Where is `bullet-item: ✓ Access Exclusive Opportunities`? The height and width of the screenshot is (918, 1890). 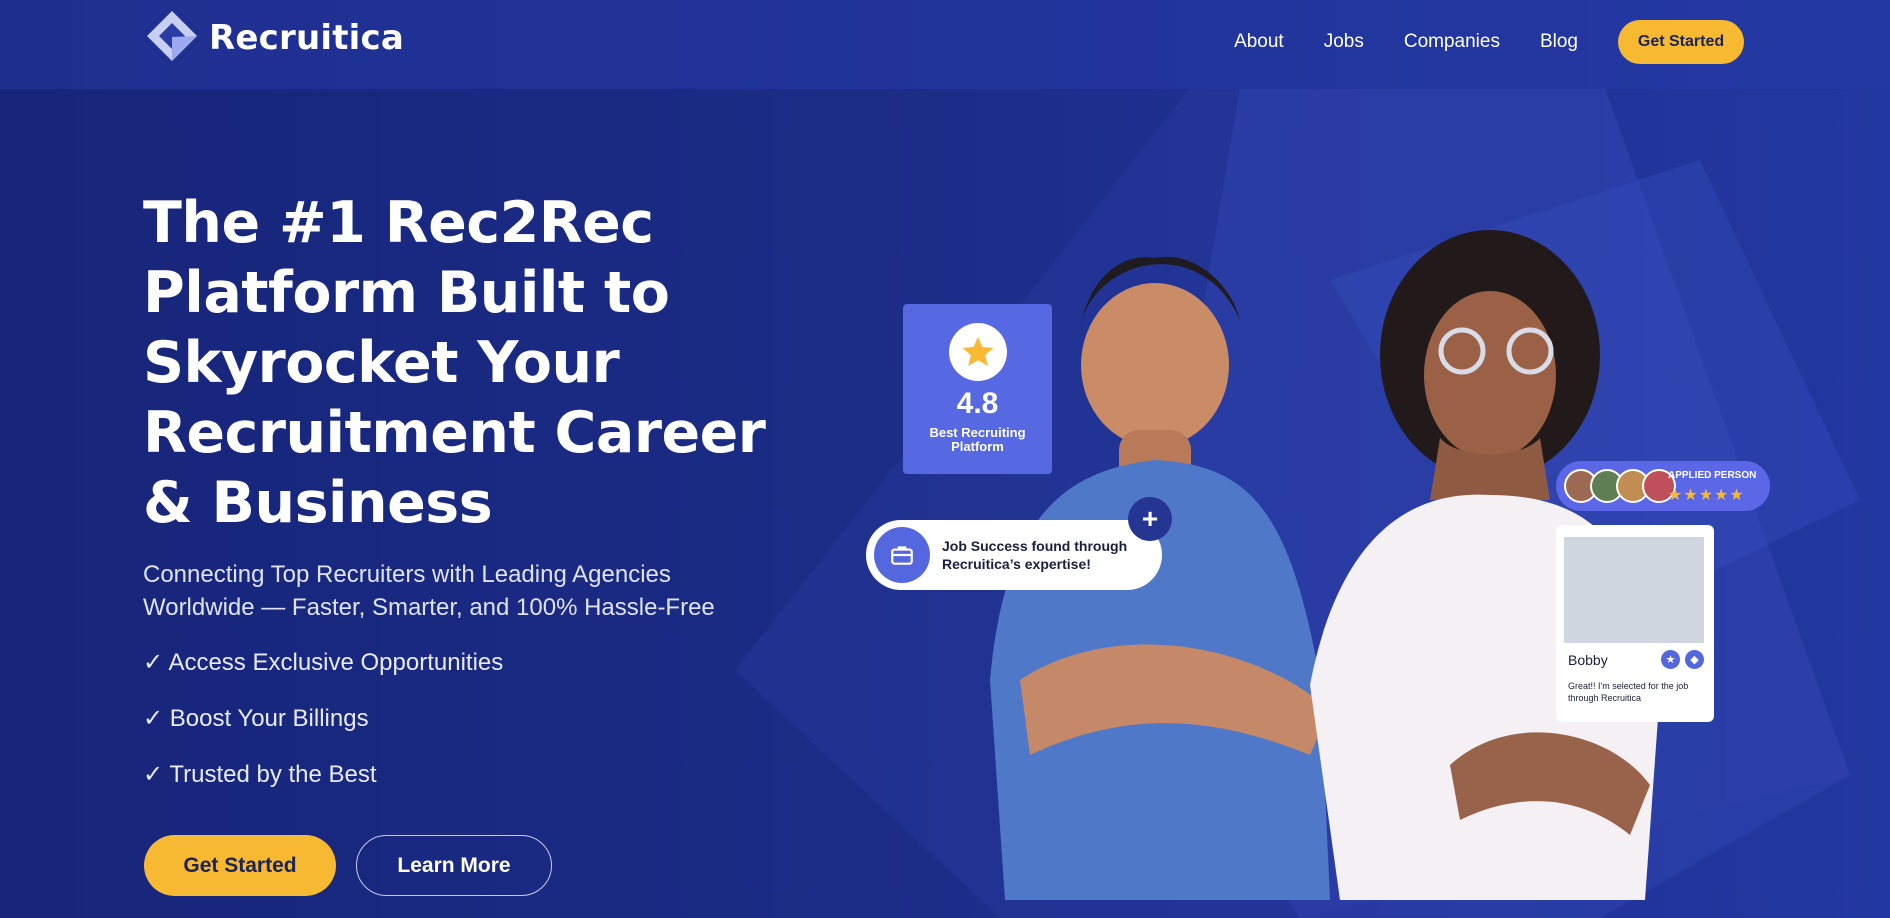
bullet-item: ✓ Access Exclusive Opportunities is located at coordinates (323, 662).